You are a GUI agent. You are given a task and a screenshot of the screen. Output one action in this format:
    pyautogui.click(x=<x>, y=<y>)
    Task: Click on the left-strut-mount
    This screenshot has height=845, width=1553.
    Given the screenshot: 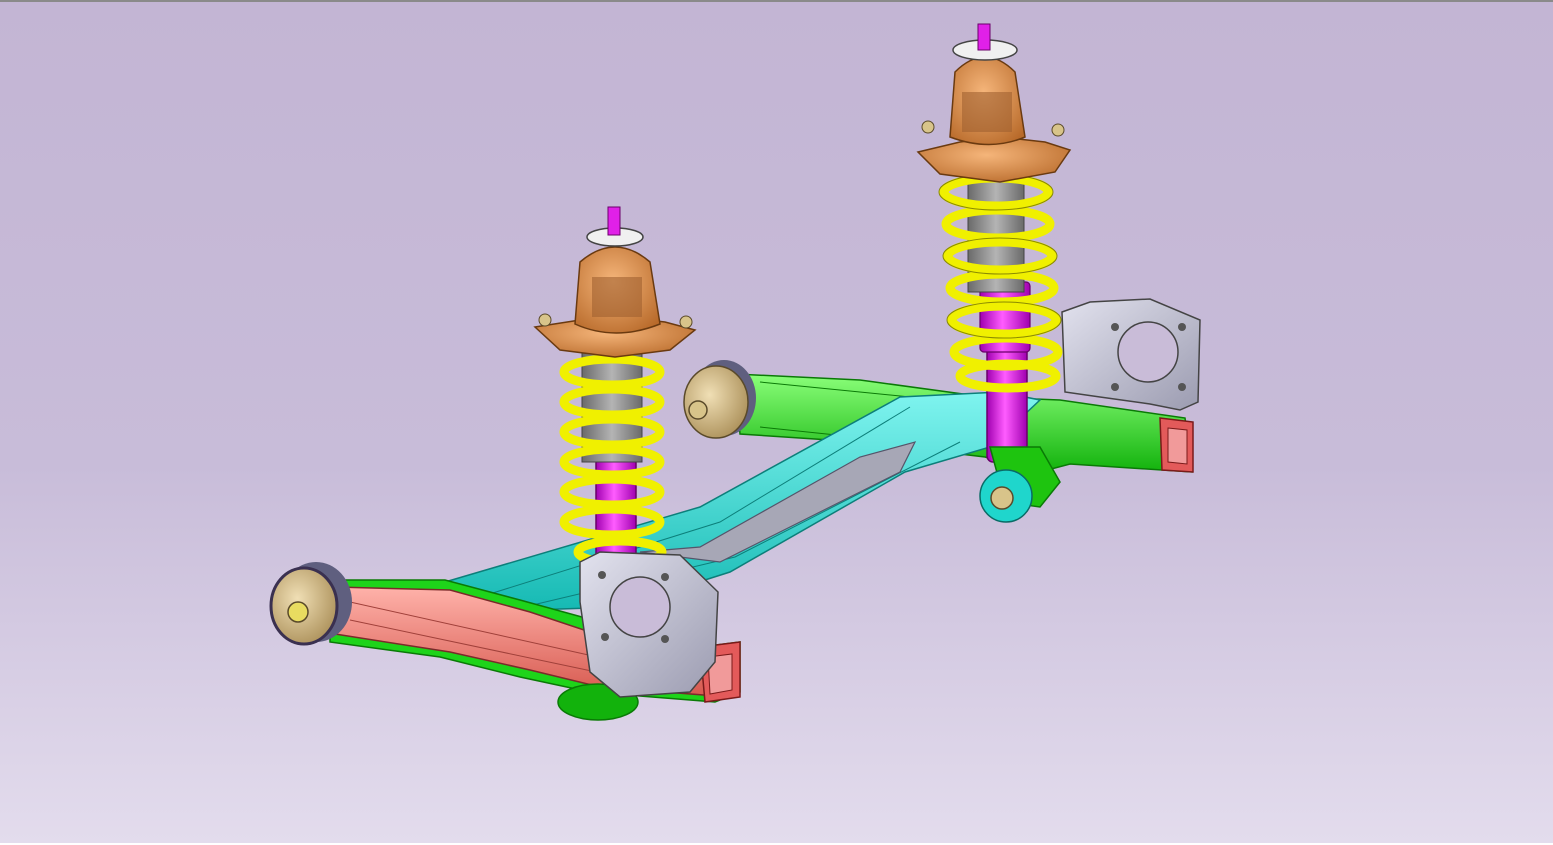 What is the action you would take?
    pyautogui.click(x=615, y=282)
    